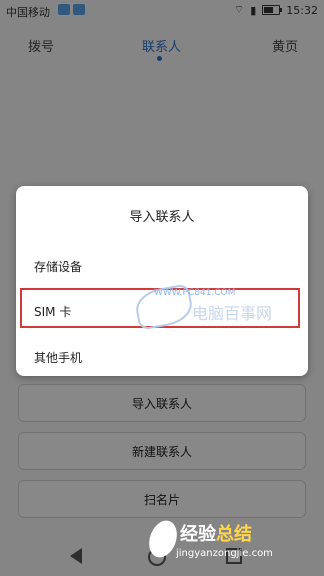  What do you see at coordinates (52, 311) in the screenshot?
I see `option-sim-card: SIM 卡` at bounding box center [52, 311].